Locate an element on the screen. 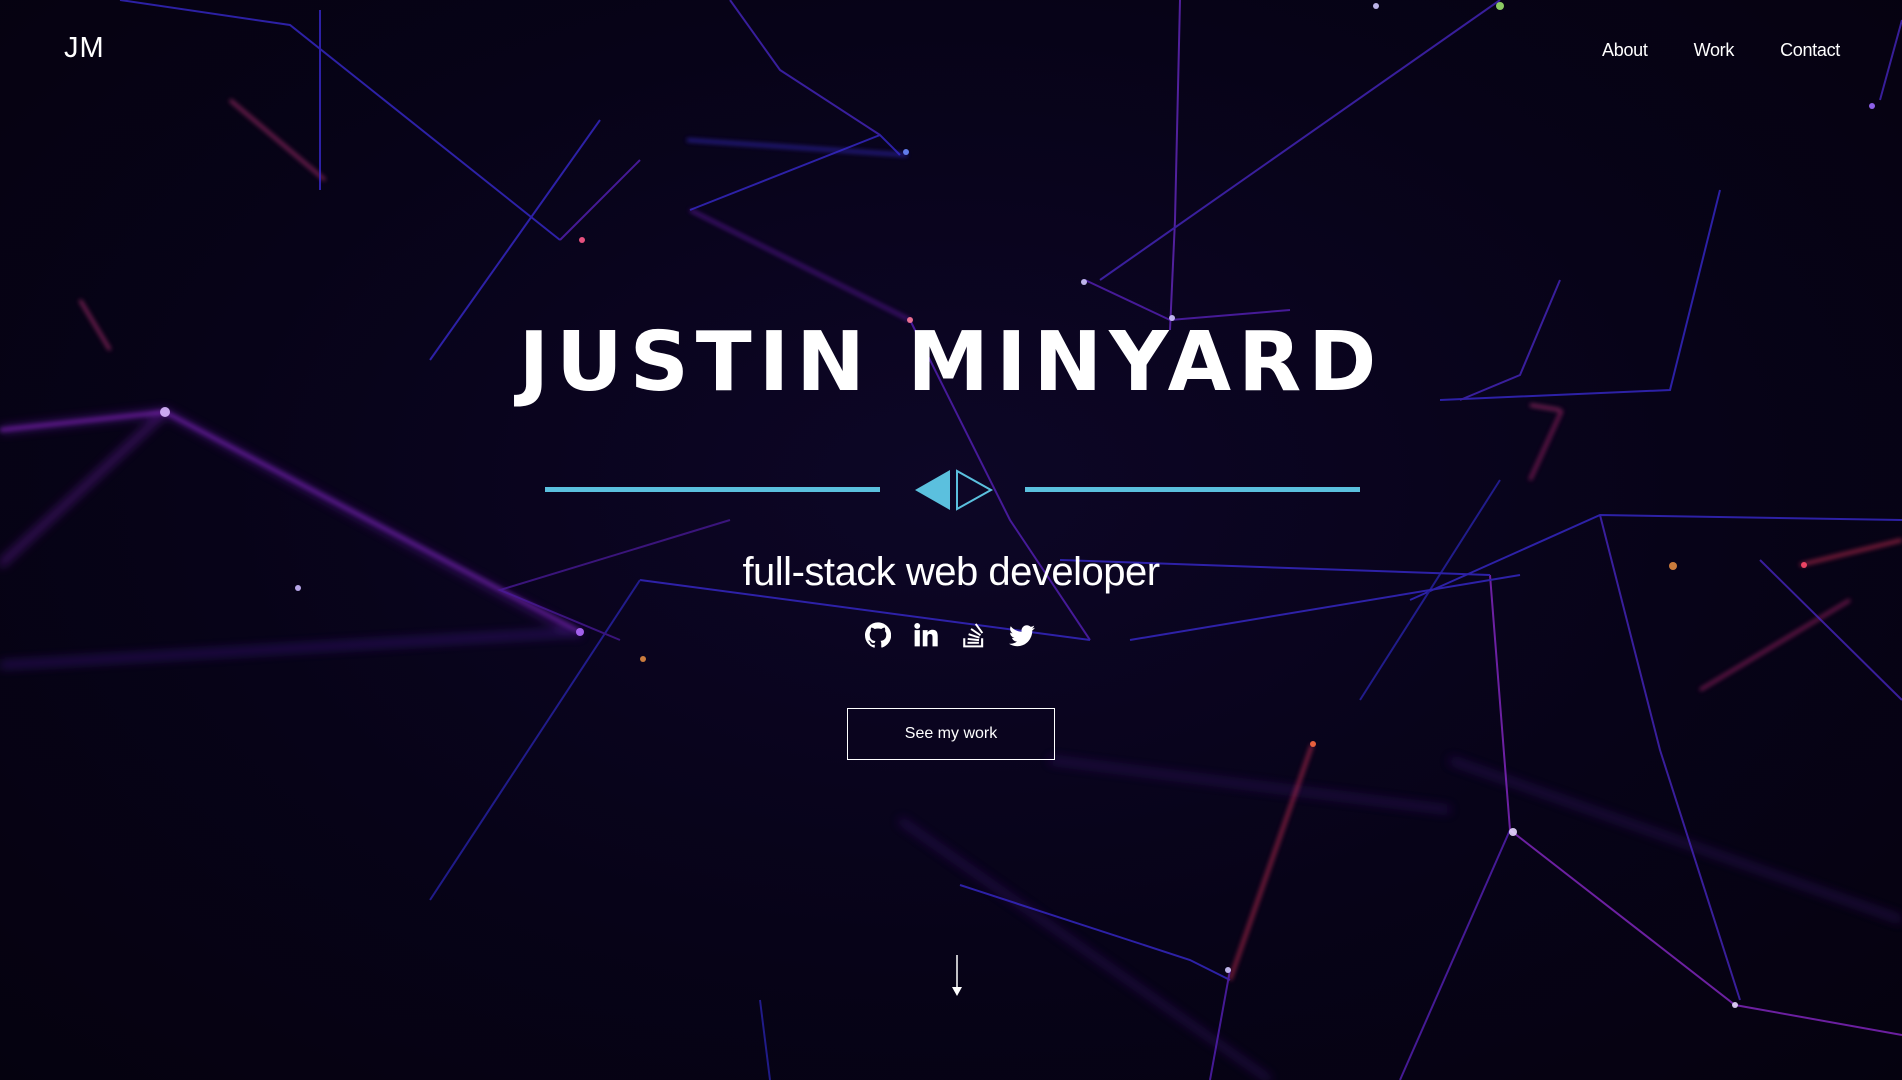 The height and width of the screenshot is (1080, 1902). main-nav: About Work Contact is located at coordinates (1721, 50).